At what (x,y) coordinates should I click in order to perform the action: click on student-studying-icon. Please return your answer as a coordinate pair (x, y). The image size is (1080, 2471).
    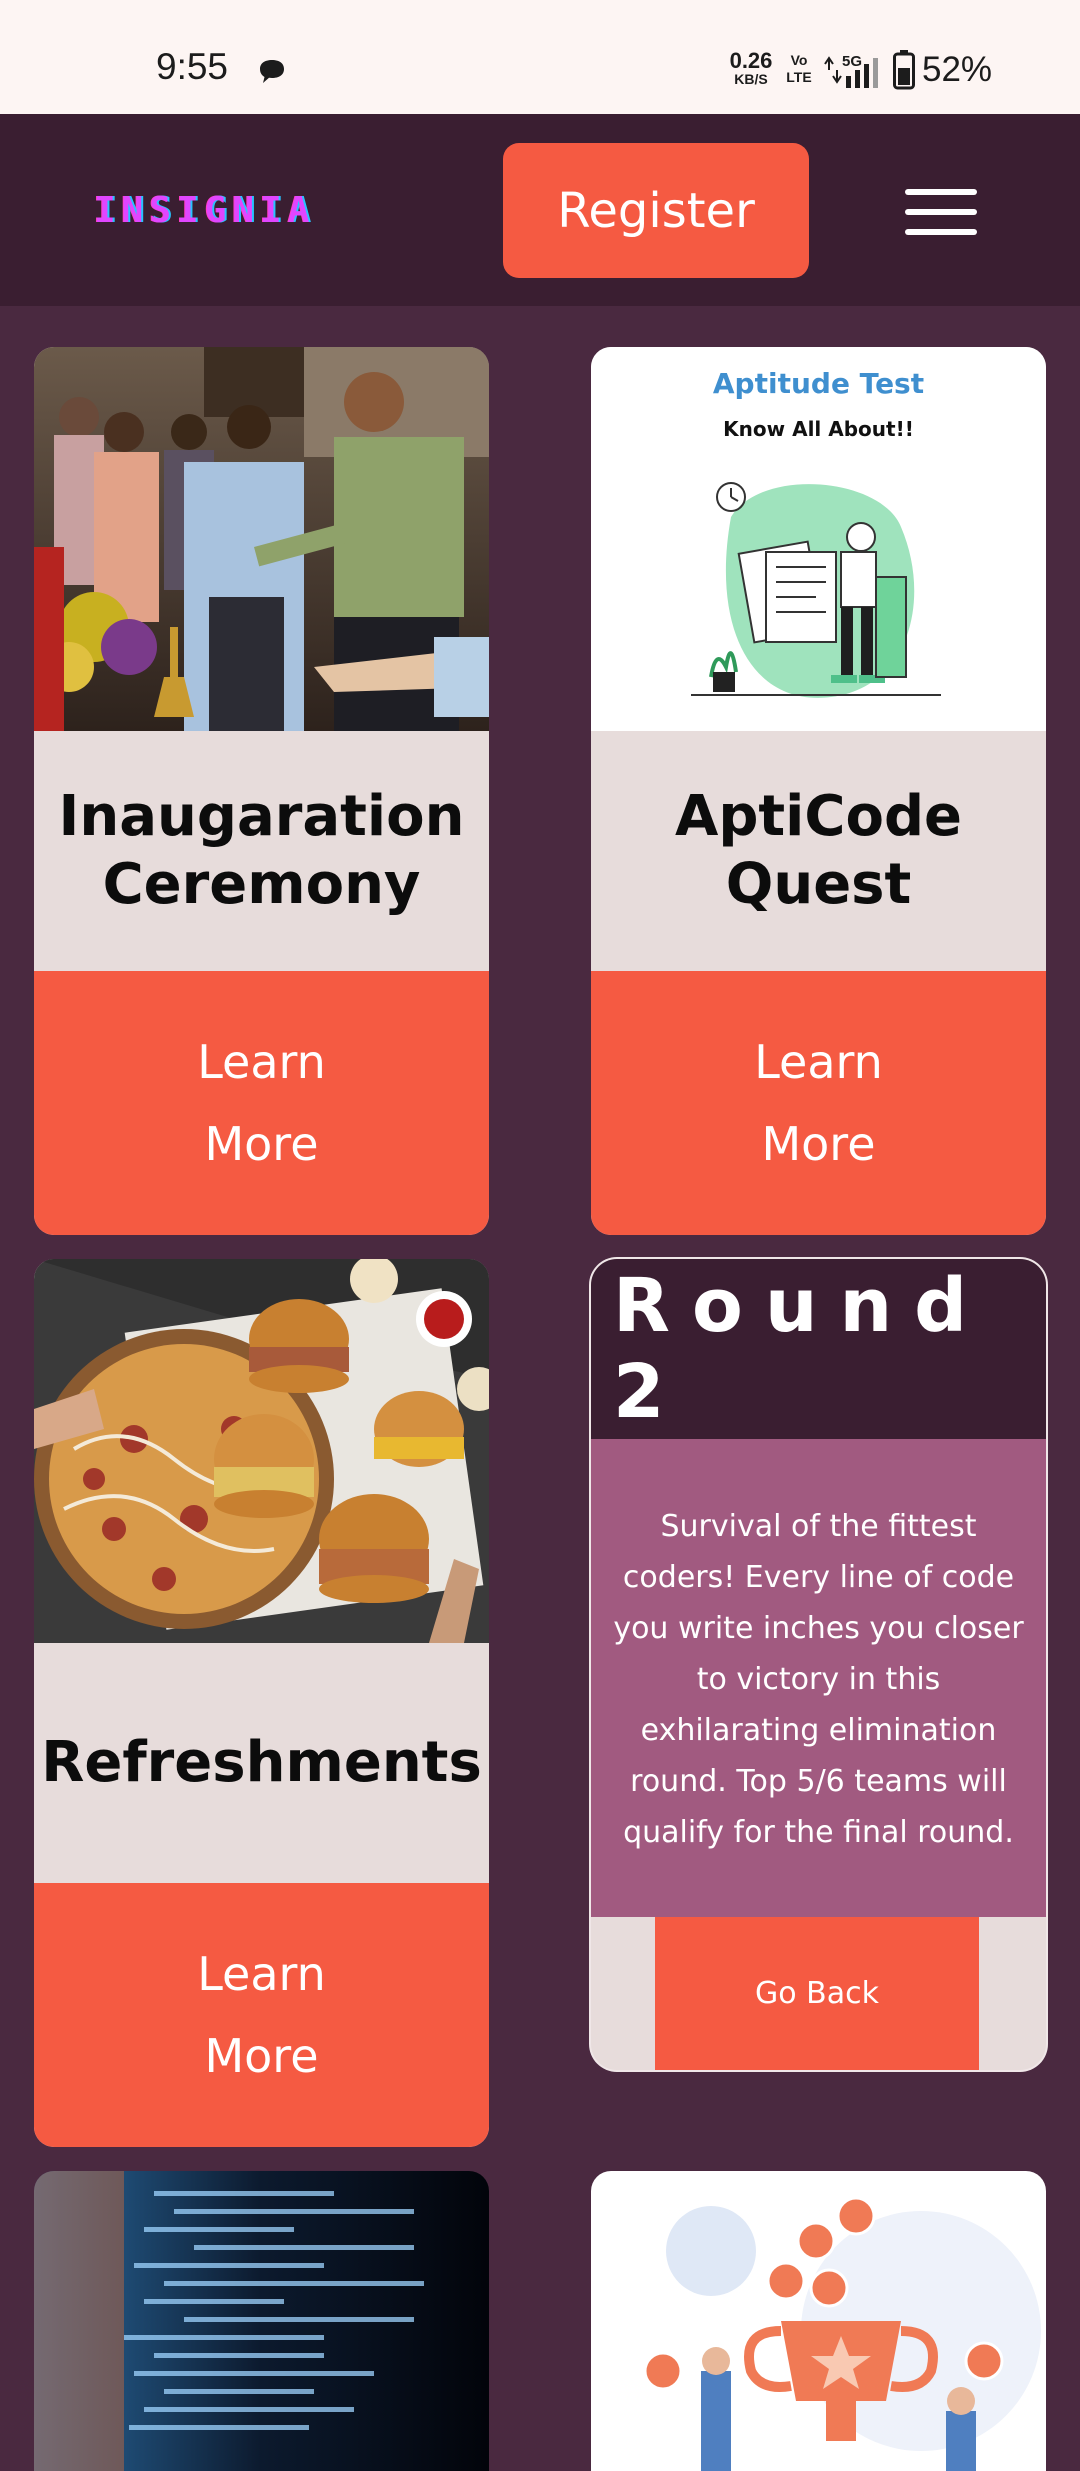
    Looking at the image, I should click on (816, 590).